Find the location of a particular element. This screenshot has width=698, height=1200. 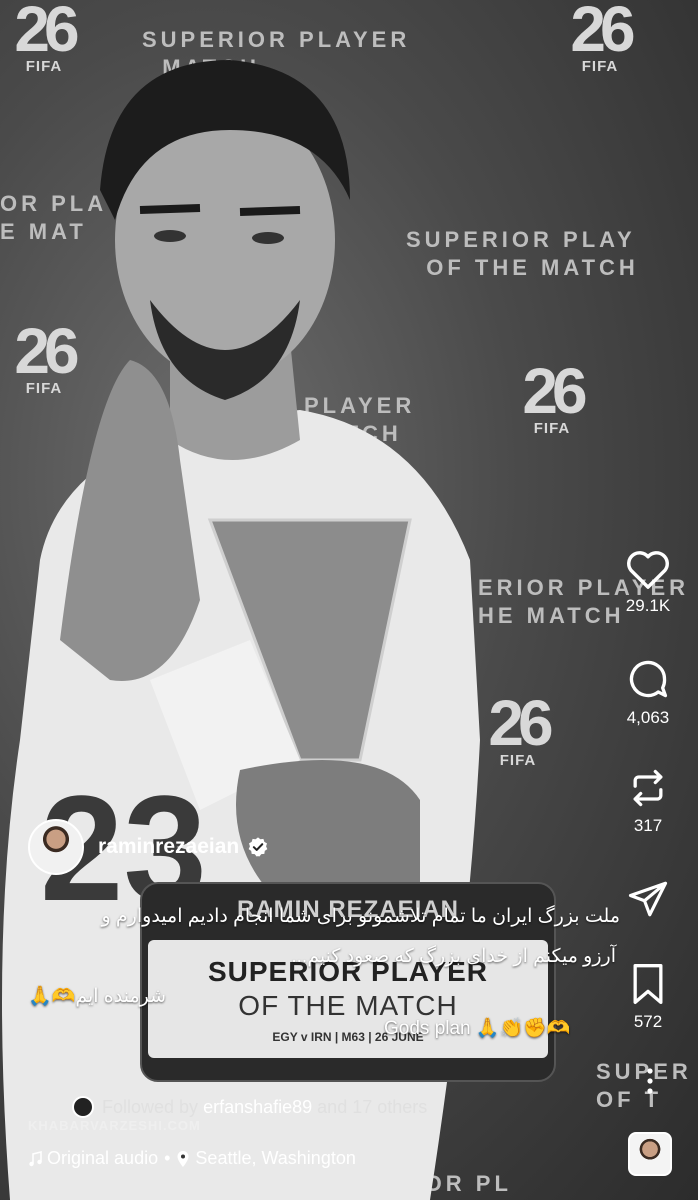

comment-button: 4,063 is located at coordinates (648, 693).